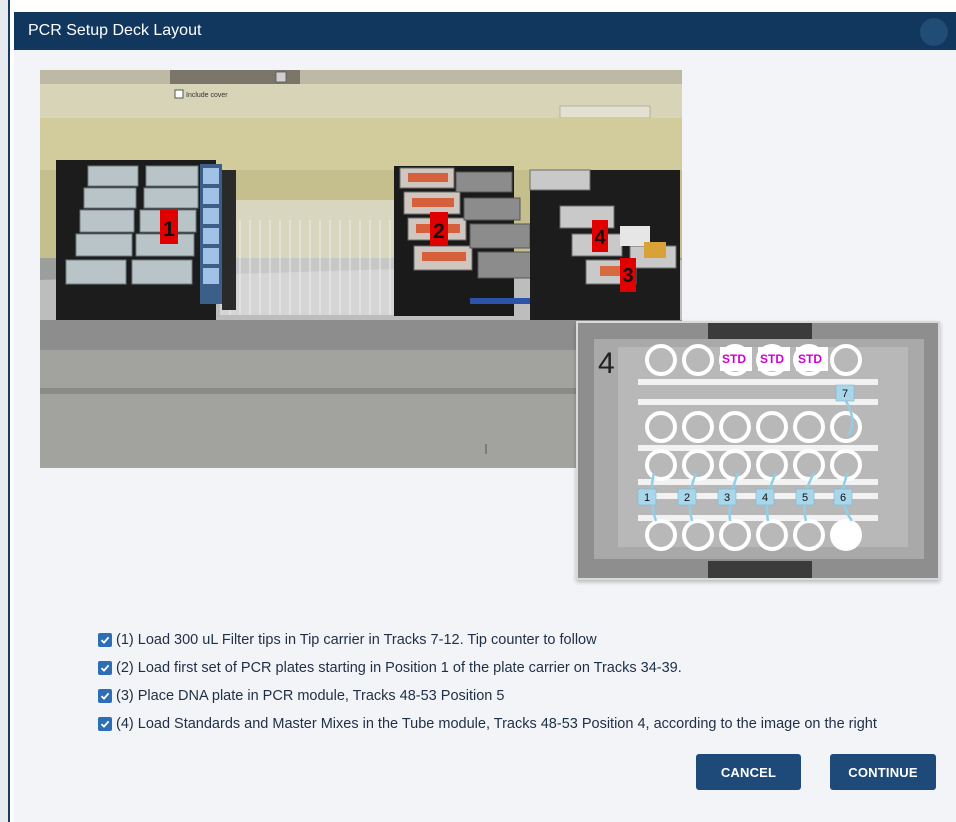 The height and width of the screenshot is (822, 956). What do you see at coordinates (758, 450) in the screenshot?
I see `tube-module-inset: 4 STD STD STD 1 2 3 4 5 6 7` at bounding box center [758, 450].